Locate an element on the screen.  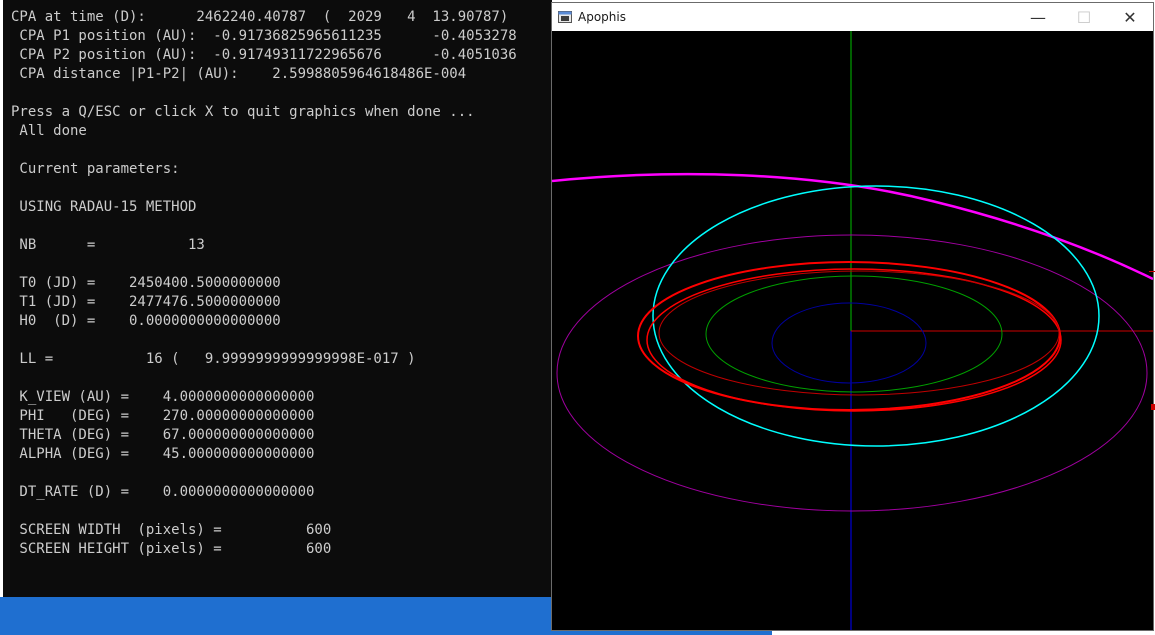
console-line: PHI (DEG) = 270.00000000000000 is located at coordinates (163, 416).